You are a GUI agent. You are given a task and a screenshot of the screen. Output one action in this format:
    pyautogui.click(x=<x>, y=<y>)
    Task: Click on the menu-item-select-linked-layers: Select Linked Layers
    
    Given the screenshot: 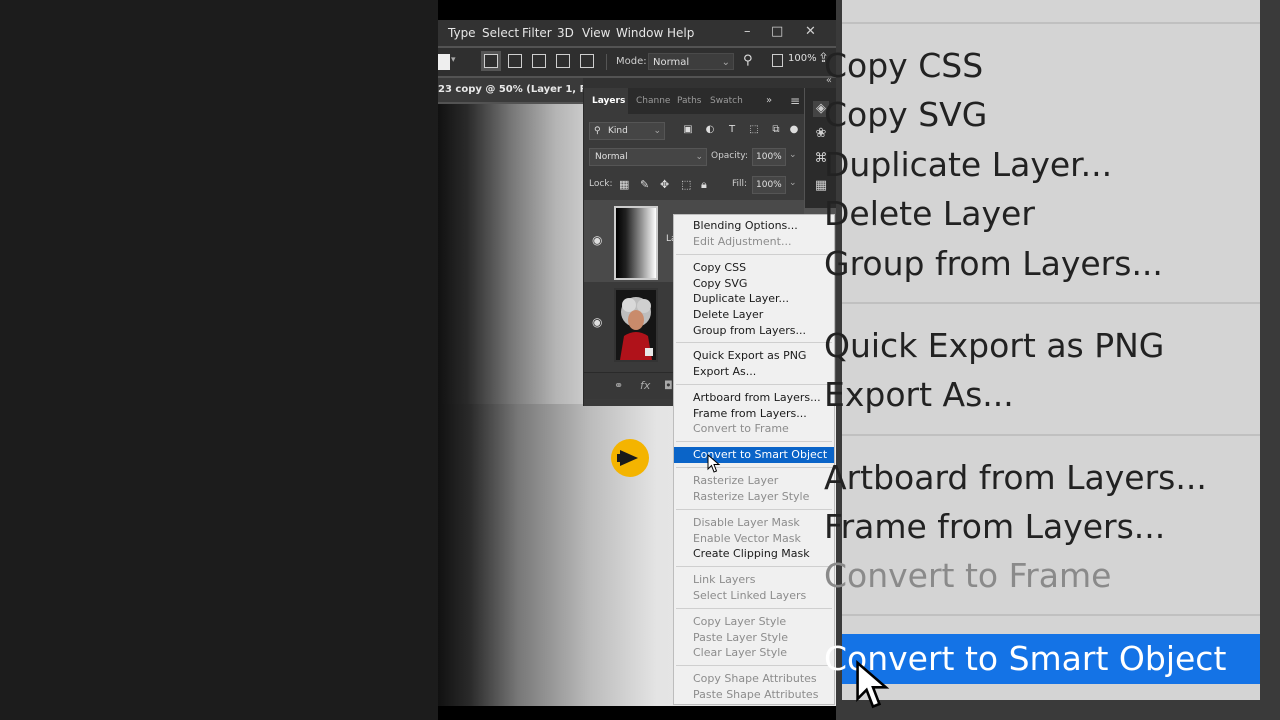 What is the action you would take?
    pyautogui.click(x=750, y=595)
    